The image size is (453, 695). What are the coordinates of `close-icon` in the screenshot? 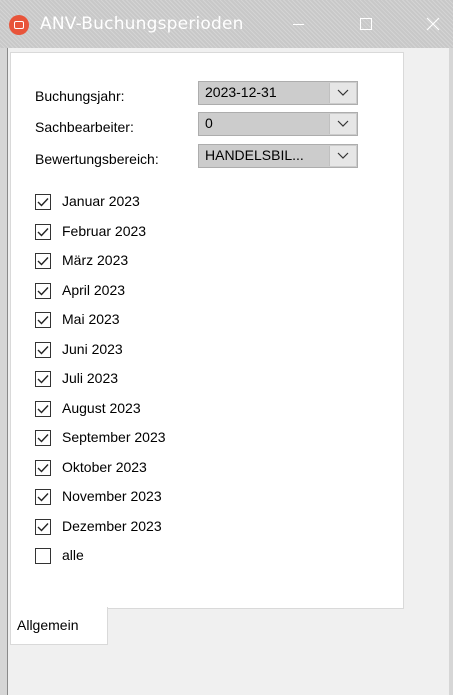 It's located at (433, 24).